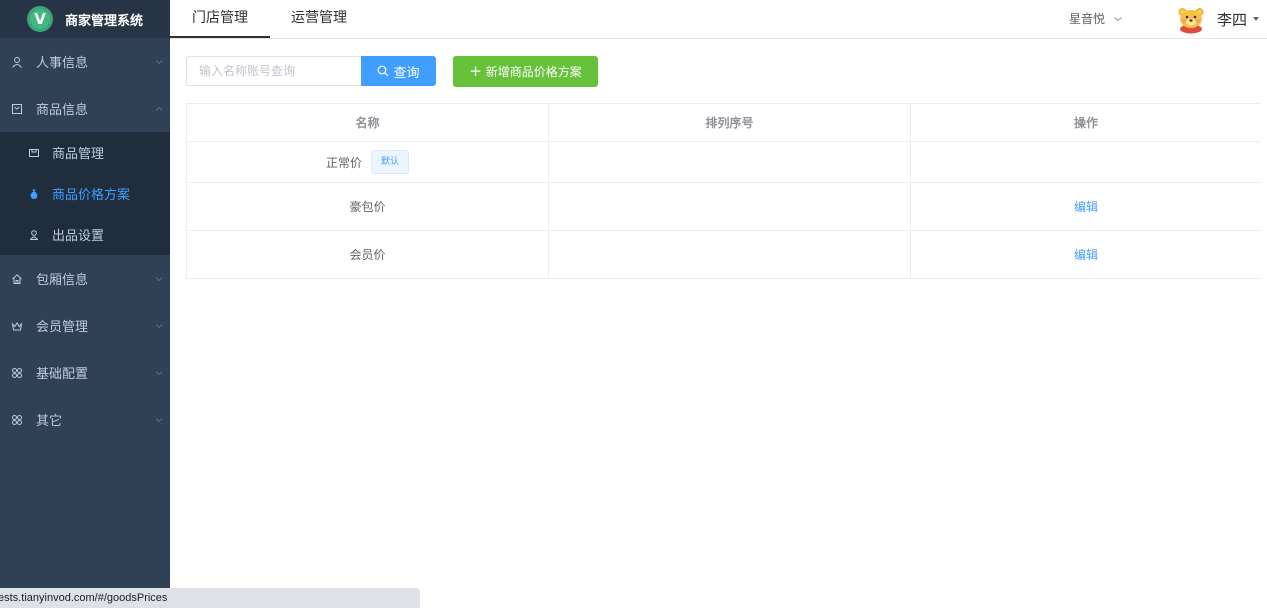  Describe the element at coordinates (368, 162) in the screenshot. I see `name-cell: 正常价 默认` at that location.